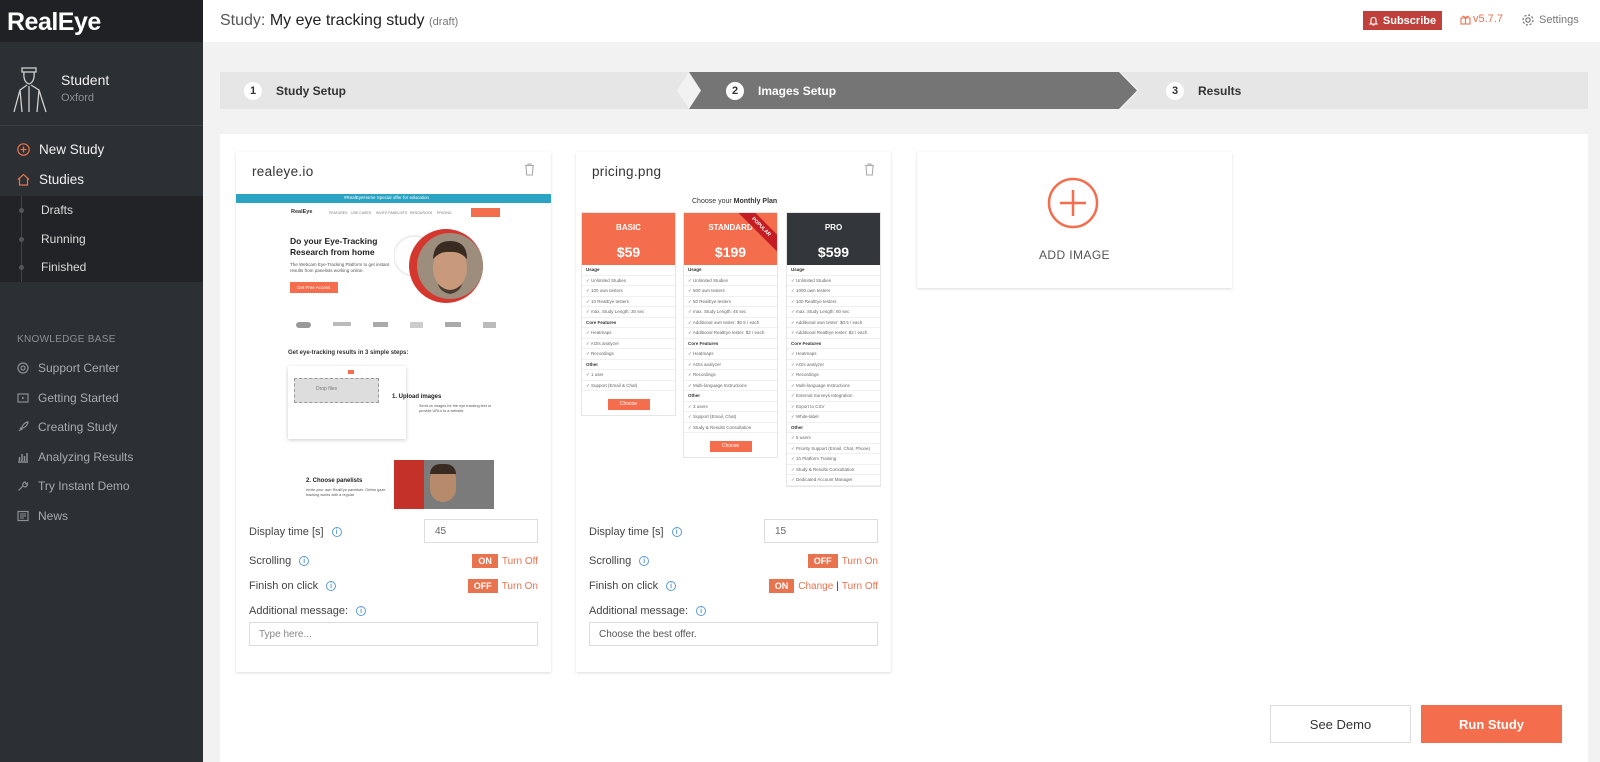 This screenshot has height=762, width=1600. Describe the element at coordinates (633, 586) in the screenshot. I see `finish-on-click-label: Finish on click i` at that location.